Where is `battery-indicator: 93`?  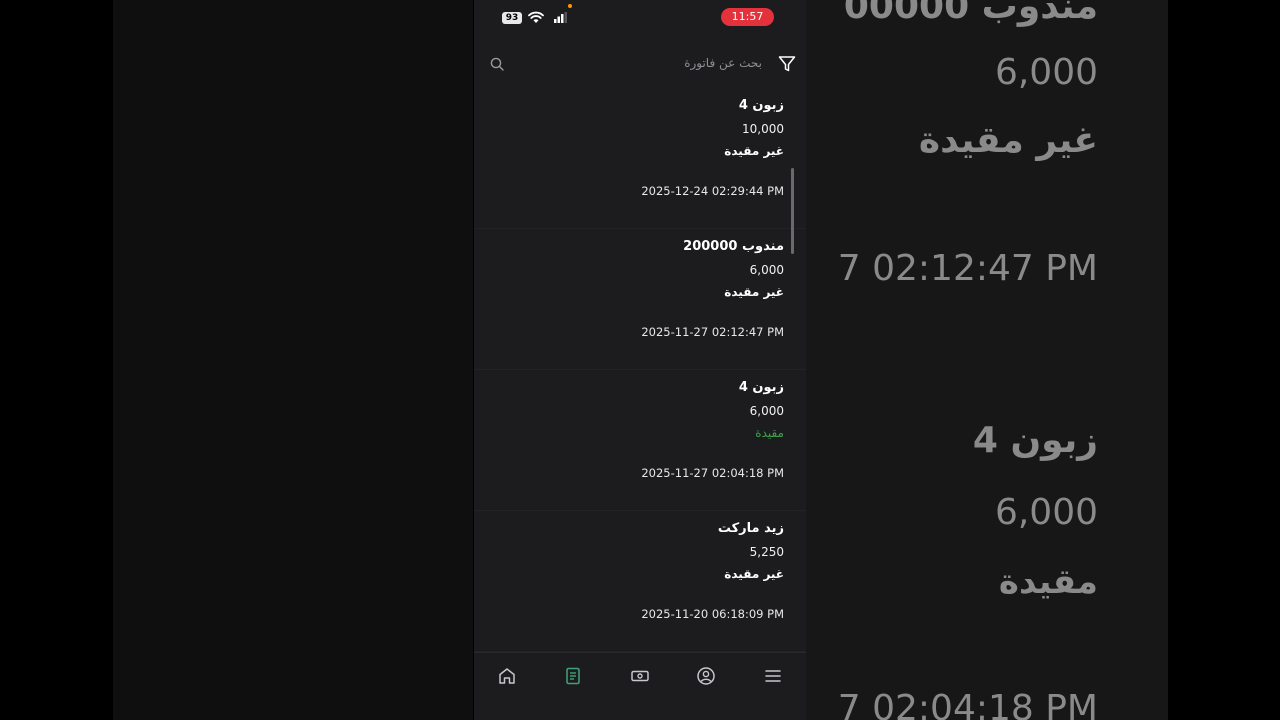
battery-indicator: 93 is located at coordinates (512, 18).